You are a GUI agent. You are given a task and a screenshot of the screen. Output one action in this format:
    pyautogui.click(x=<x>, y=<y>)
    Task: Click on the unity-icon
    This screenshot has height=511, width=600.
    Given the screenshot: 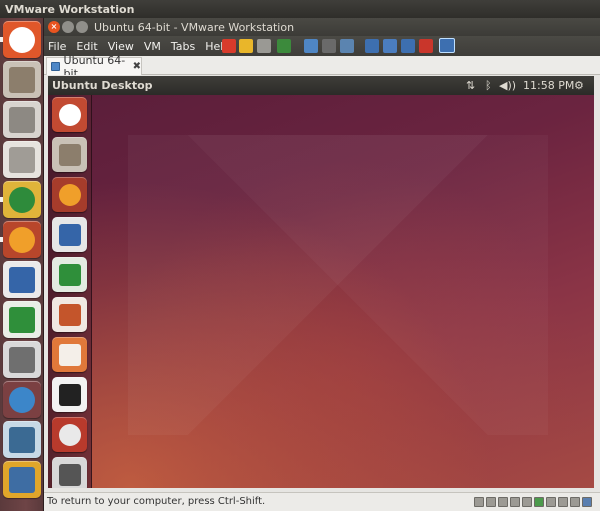 What is the action you would take?
    pyautogui.click(x=447, y=45)
    